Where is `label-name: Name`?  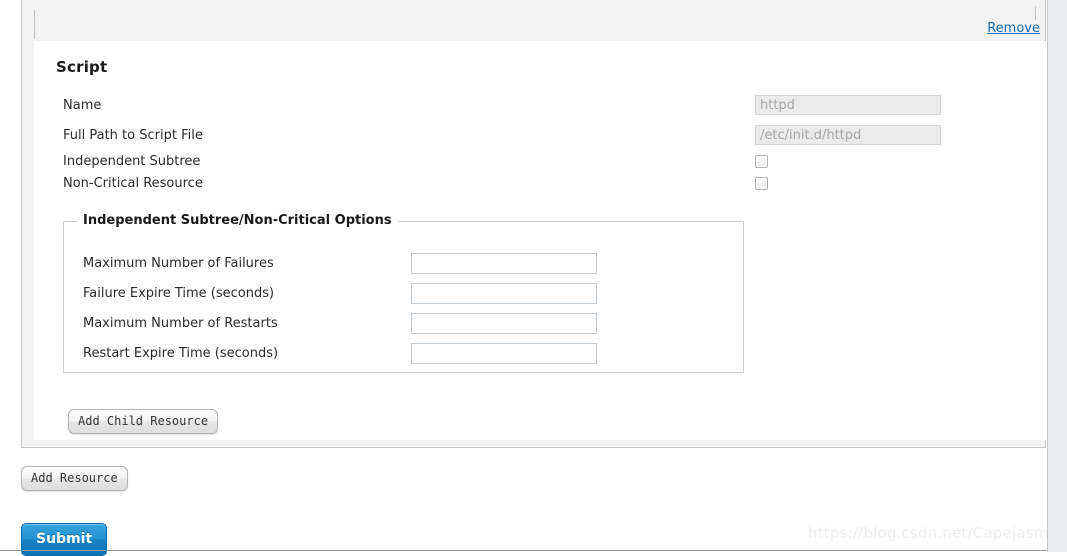 label-name: Name is located at coordinates (82, 105).